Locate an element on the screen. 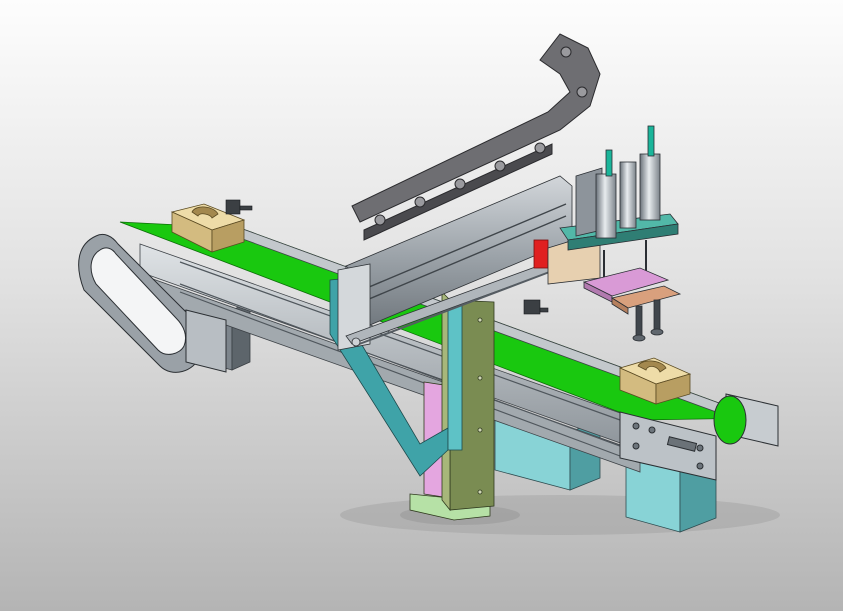  motor-coupler is located at coordinates (541, 254).